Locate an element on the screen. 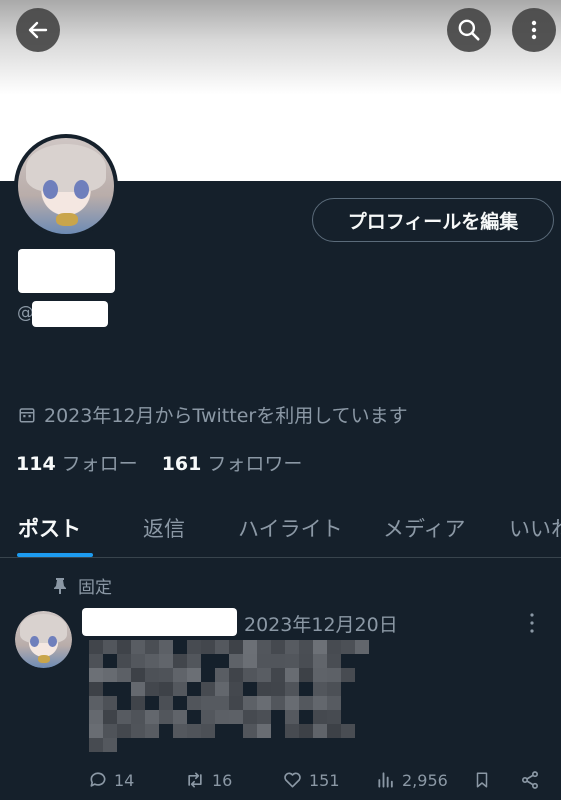 This screenshot has height=800, width=561. handle-redacted is located at coordinates (70, 314).